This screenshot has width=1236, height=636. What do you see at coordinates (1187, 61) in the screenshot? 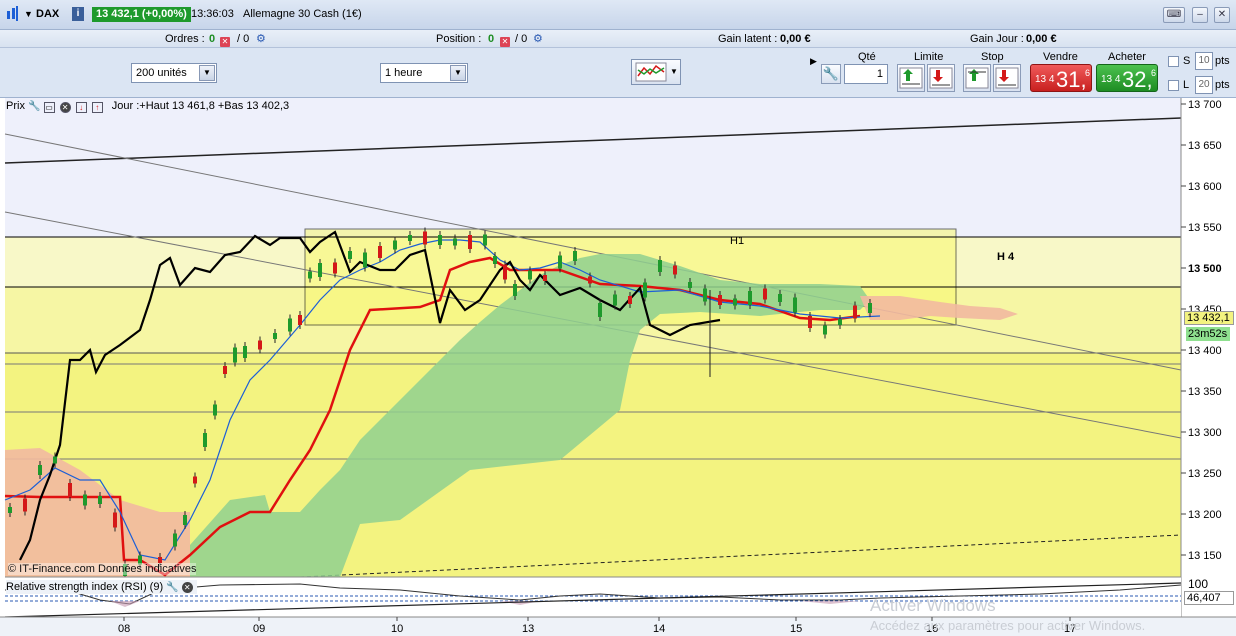
I see `stop-checkbox-label: S` at bounding box center [1187, 61].